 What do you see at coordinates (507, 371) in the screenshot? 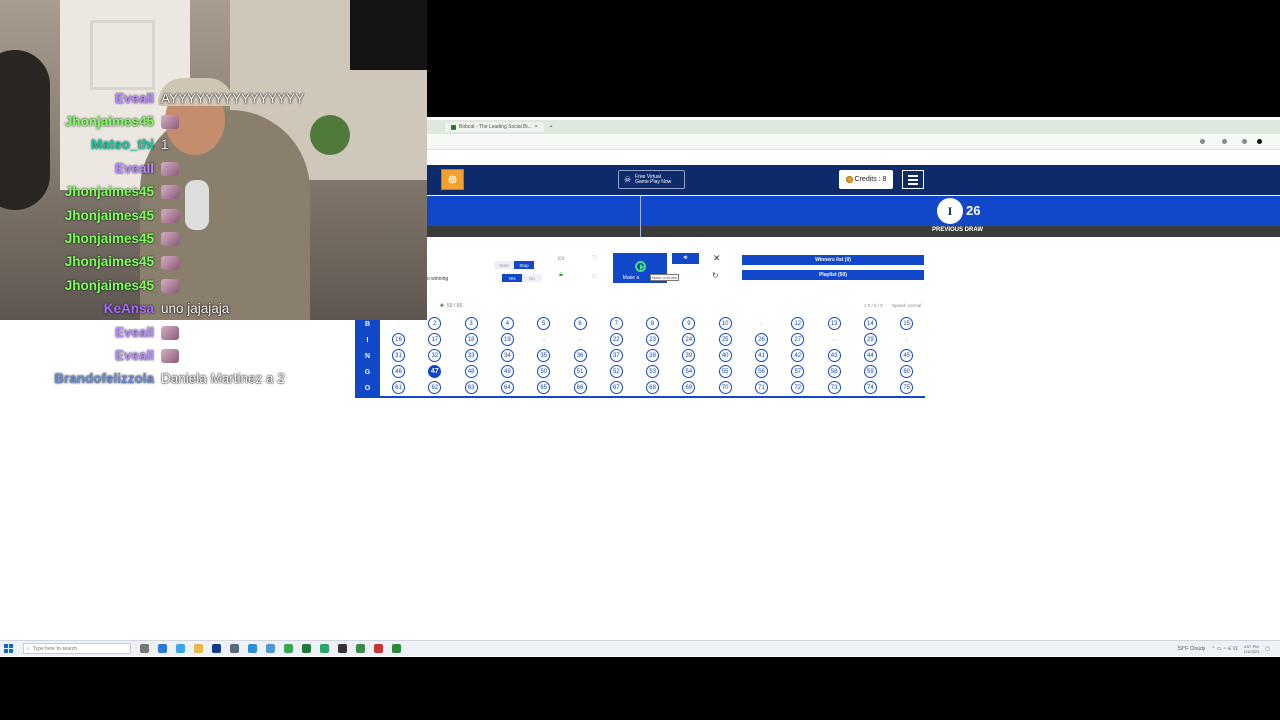
I see `board-number-ball: 49` at bounding box center [507, 371].